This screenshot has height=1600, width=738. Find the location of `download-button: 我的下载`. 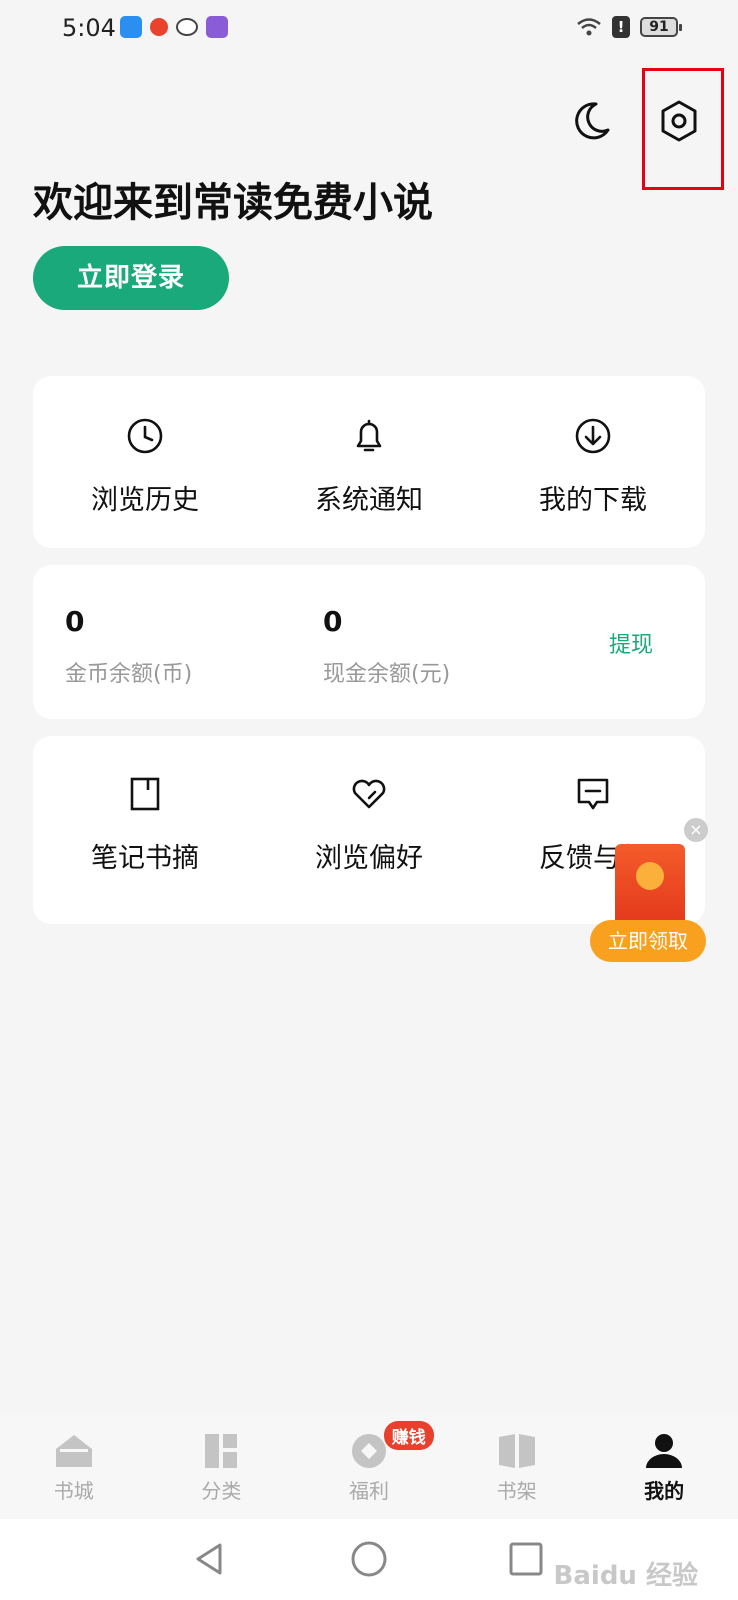

download-button: 我的下载 is located at coordinates (593, 462).